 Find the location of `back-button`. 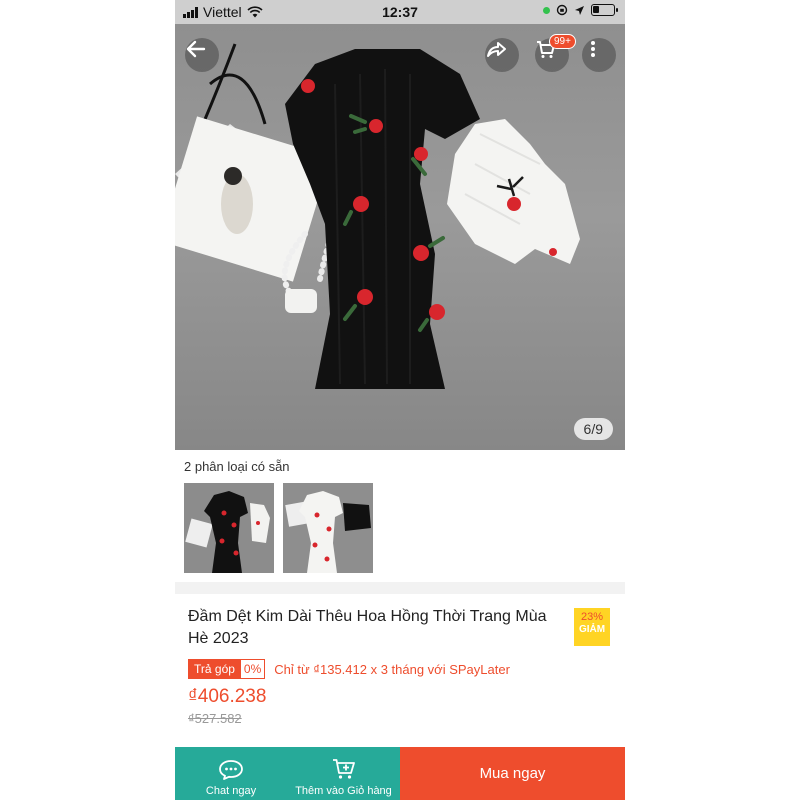

back-button is located at coordinates (202, 55).